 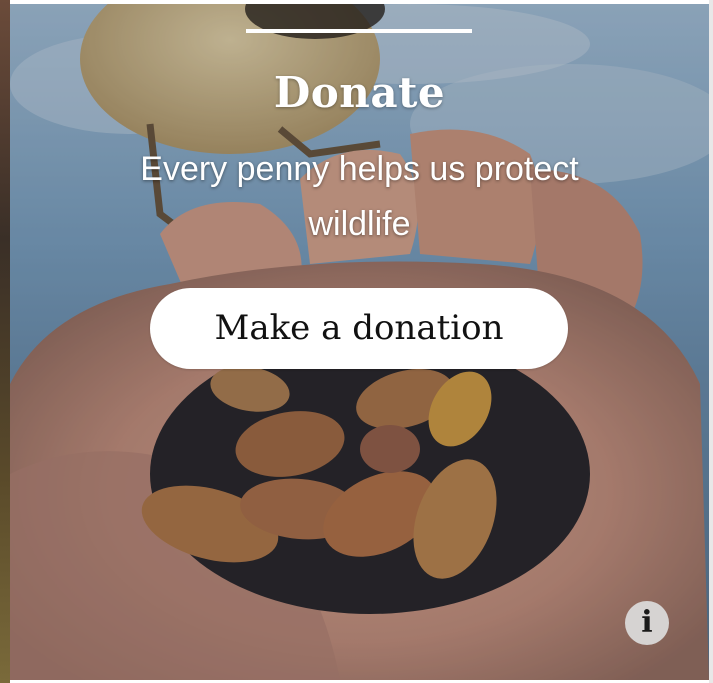 What do you see at coordinates (359, 328) in the screenshot?
I see `make-donation-button: Make a donation` at bounding box center [359, 328].